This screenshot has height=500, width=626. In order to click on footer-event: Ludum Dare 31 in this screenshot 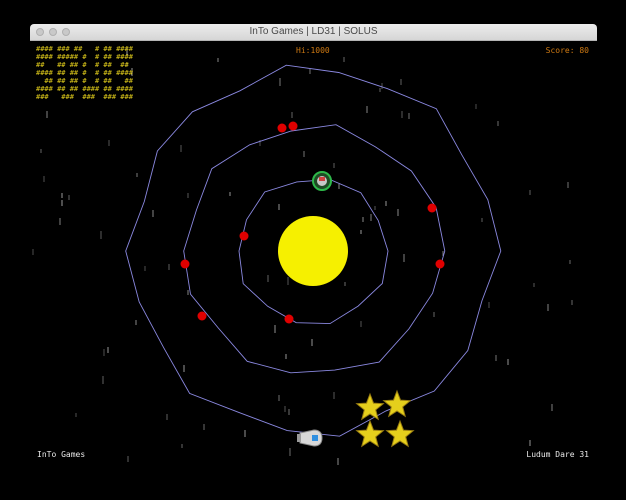, I will do `click(557, 454)`.